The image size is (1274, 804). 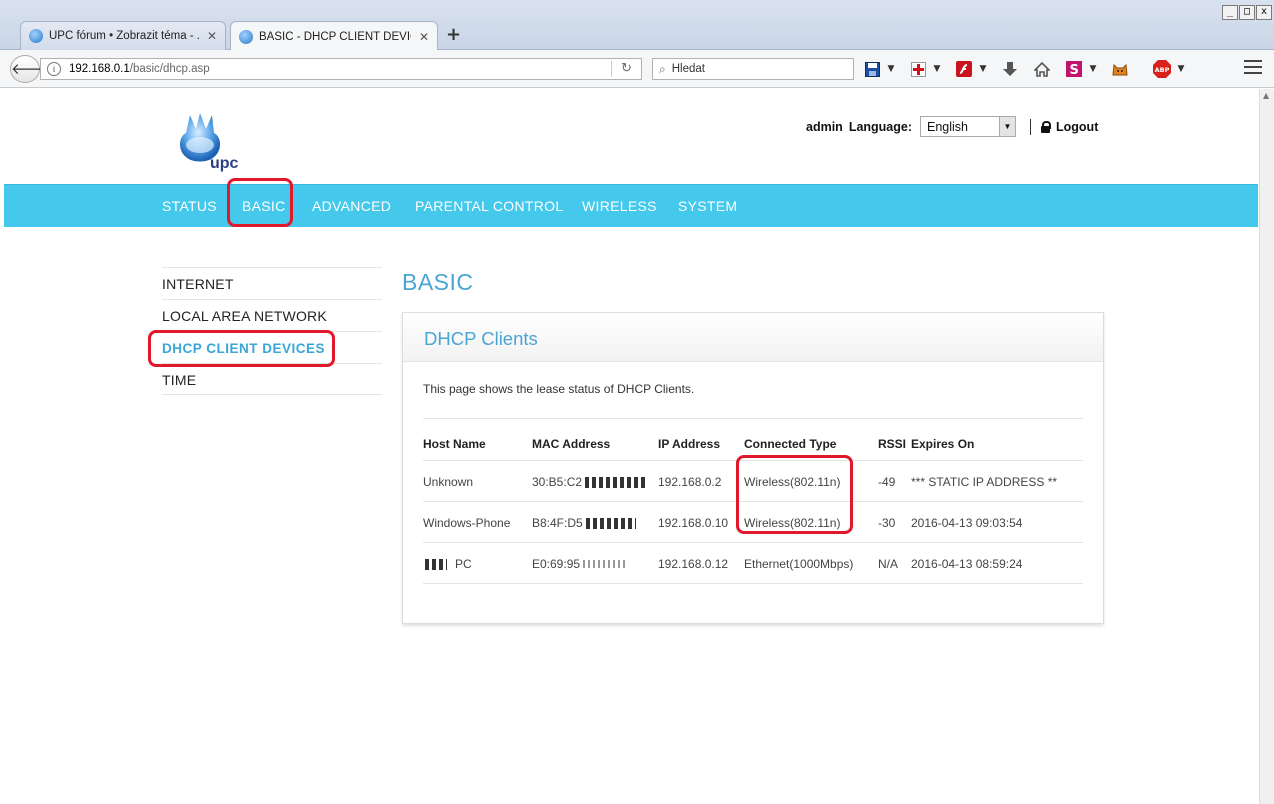 What do you see at coordinates (983, 69) in the screenshot?
I see `flash-dropdown-icon: ▼` at bounding box center [983, 69].